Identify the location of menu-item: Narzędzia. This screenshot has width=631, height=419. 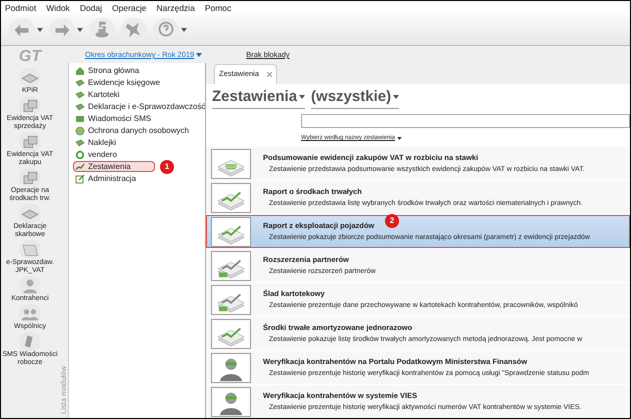
(175, 8).